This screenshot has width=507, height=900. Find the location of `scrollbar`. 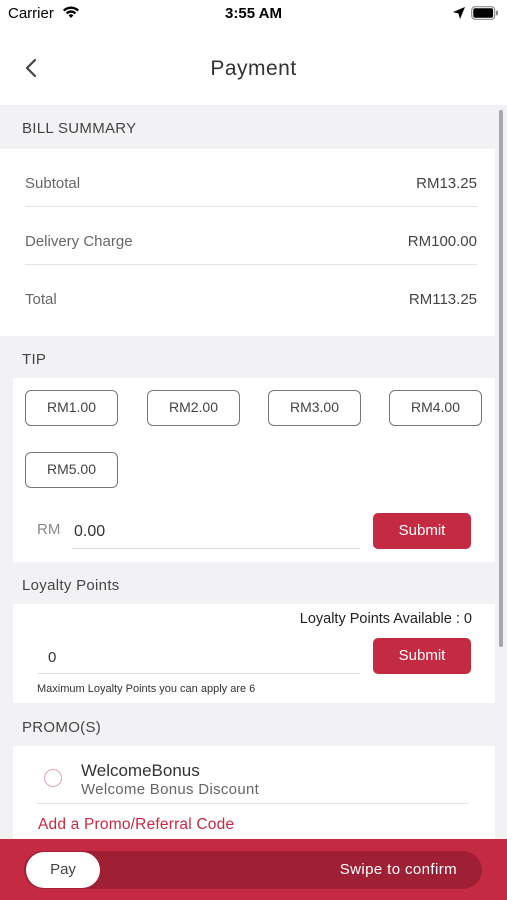

scrollbar is located at coordinates (501, 378).